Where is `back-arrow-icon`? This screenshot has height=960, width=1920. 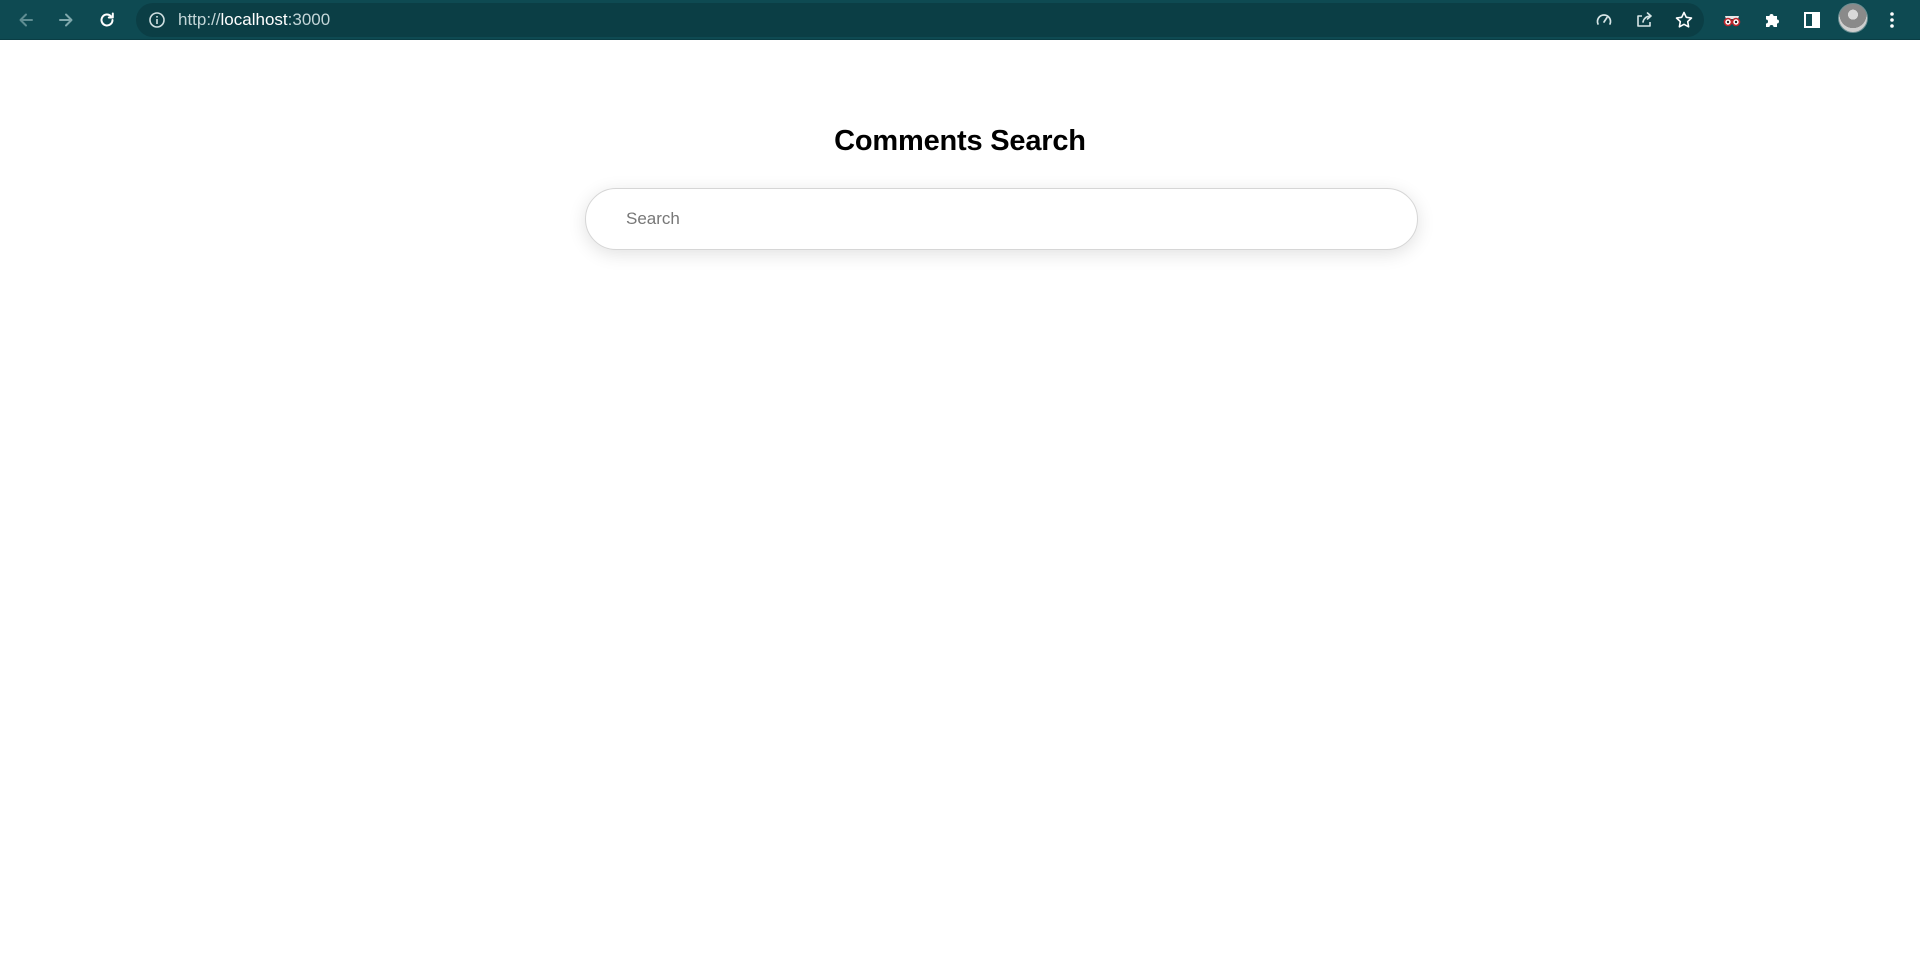
back-arrow-icon is located at coordinates (26, 20).